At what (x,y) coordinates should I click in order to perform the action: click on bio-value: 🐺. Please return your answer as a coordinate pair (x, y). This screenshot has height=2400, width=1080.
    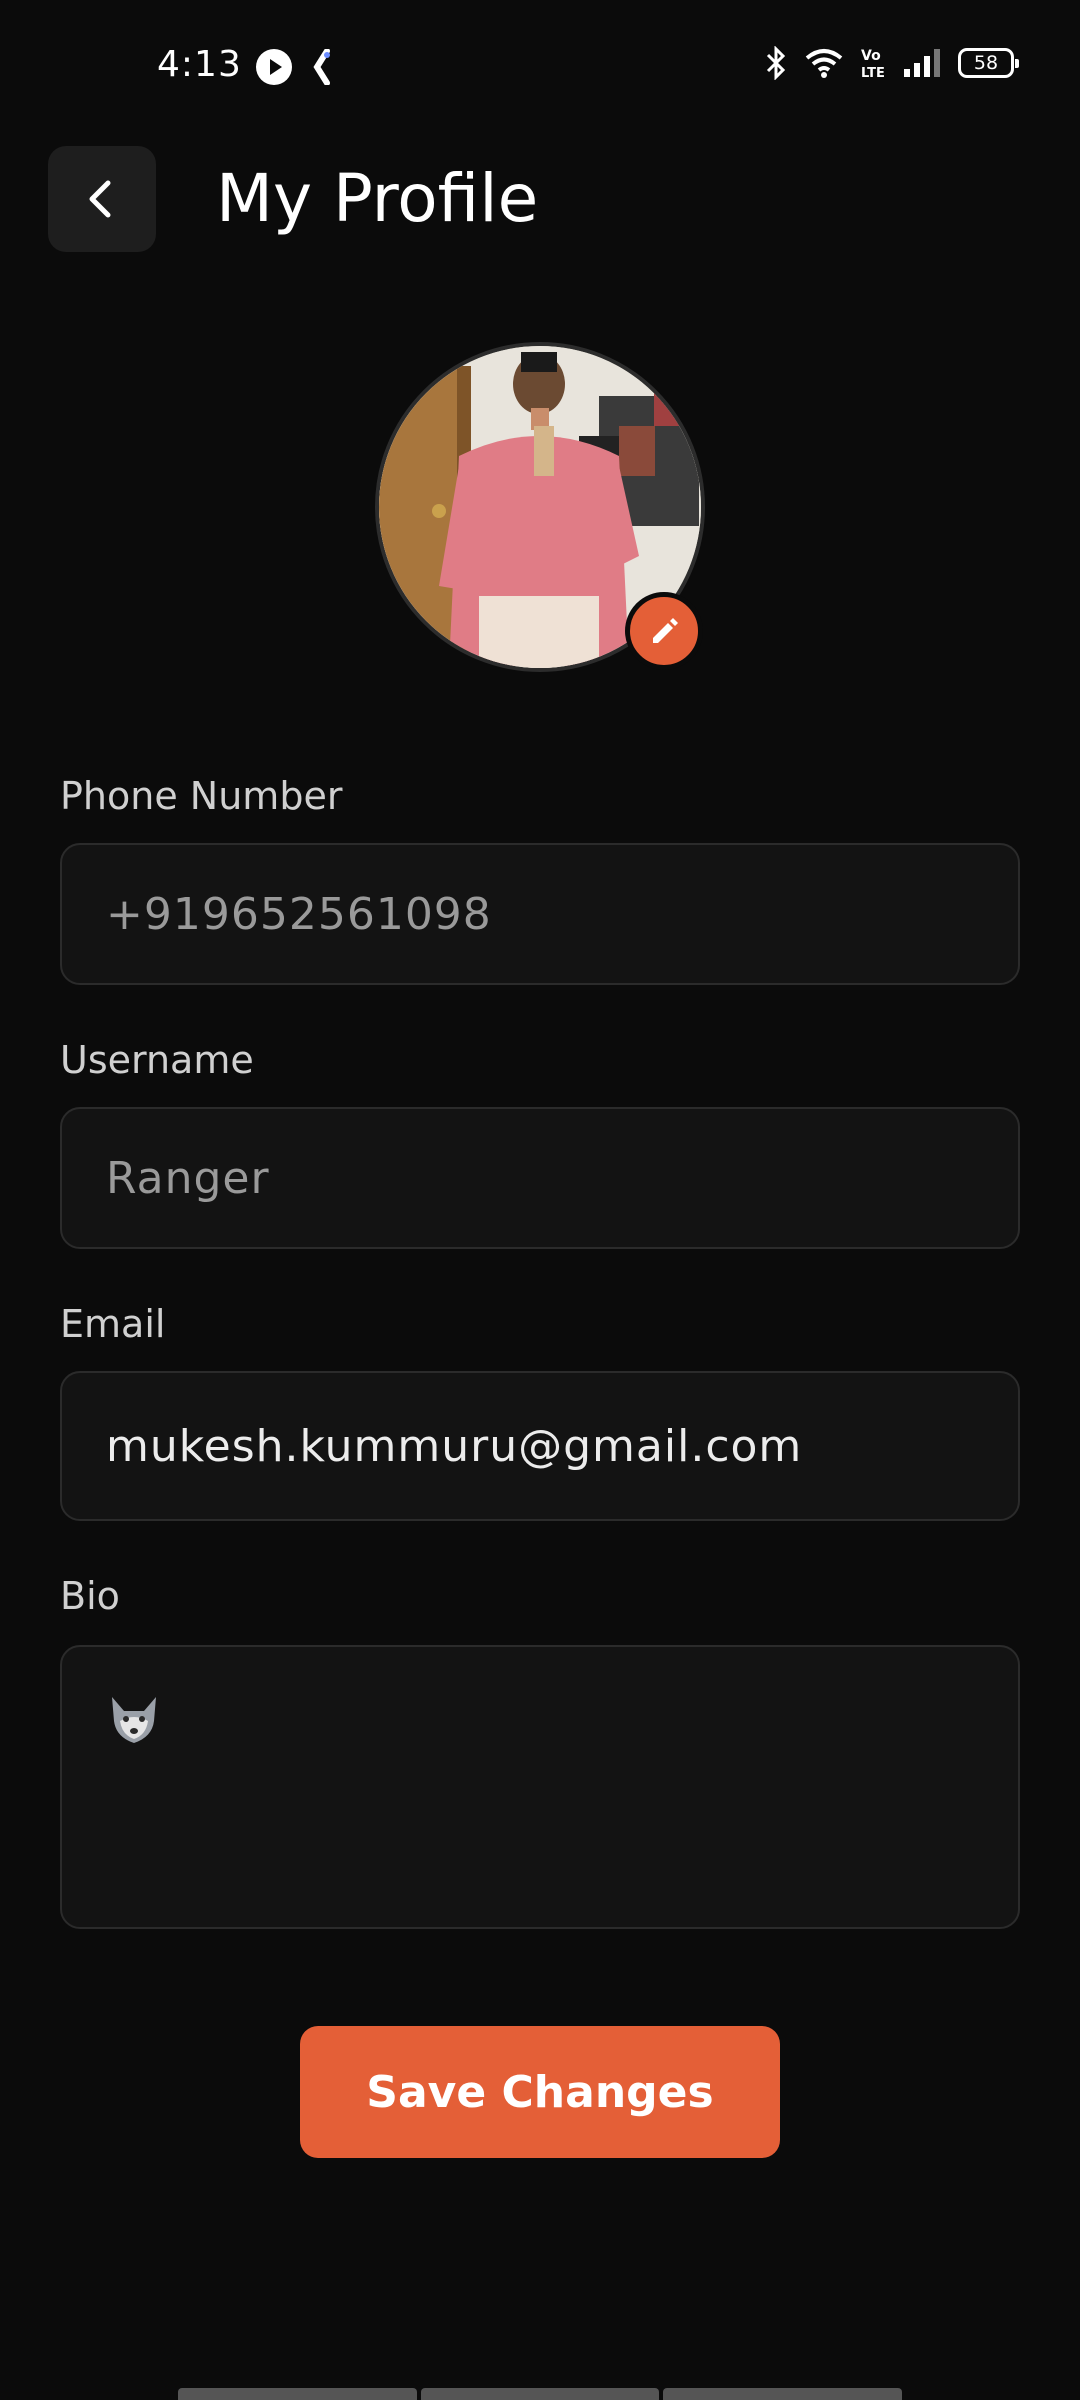
    Looking at the image, I should click on (134, 1724).